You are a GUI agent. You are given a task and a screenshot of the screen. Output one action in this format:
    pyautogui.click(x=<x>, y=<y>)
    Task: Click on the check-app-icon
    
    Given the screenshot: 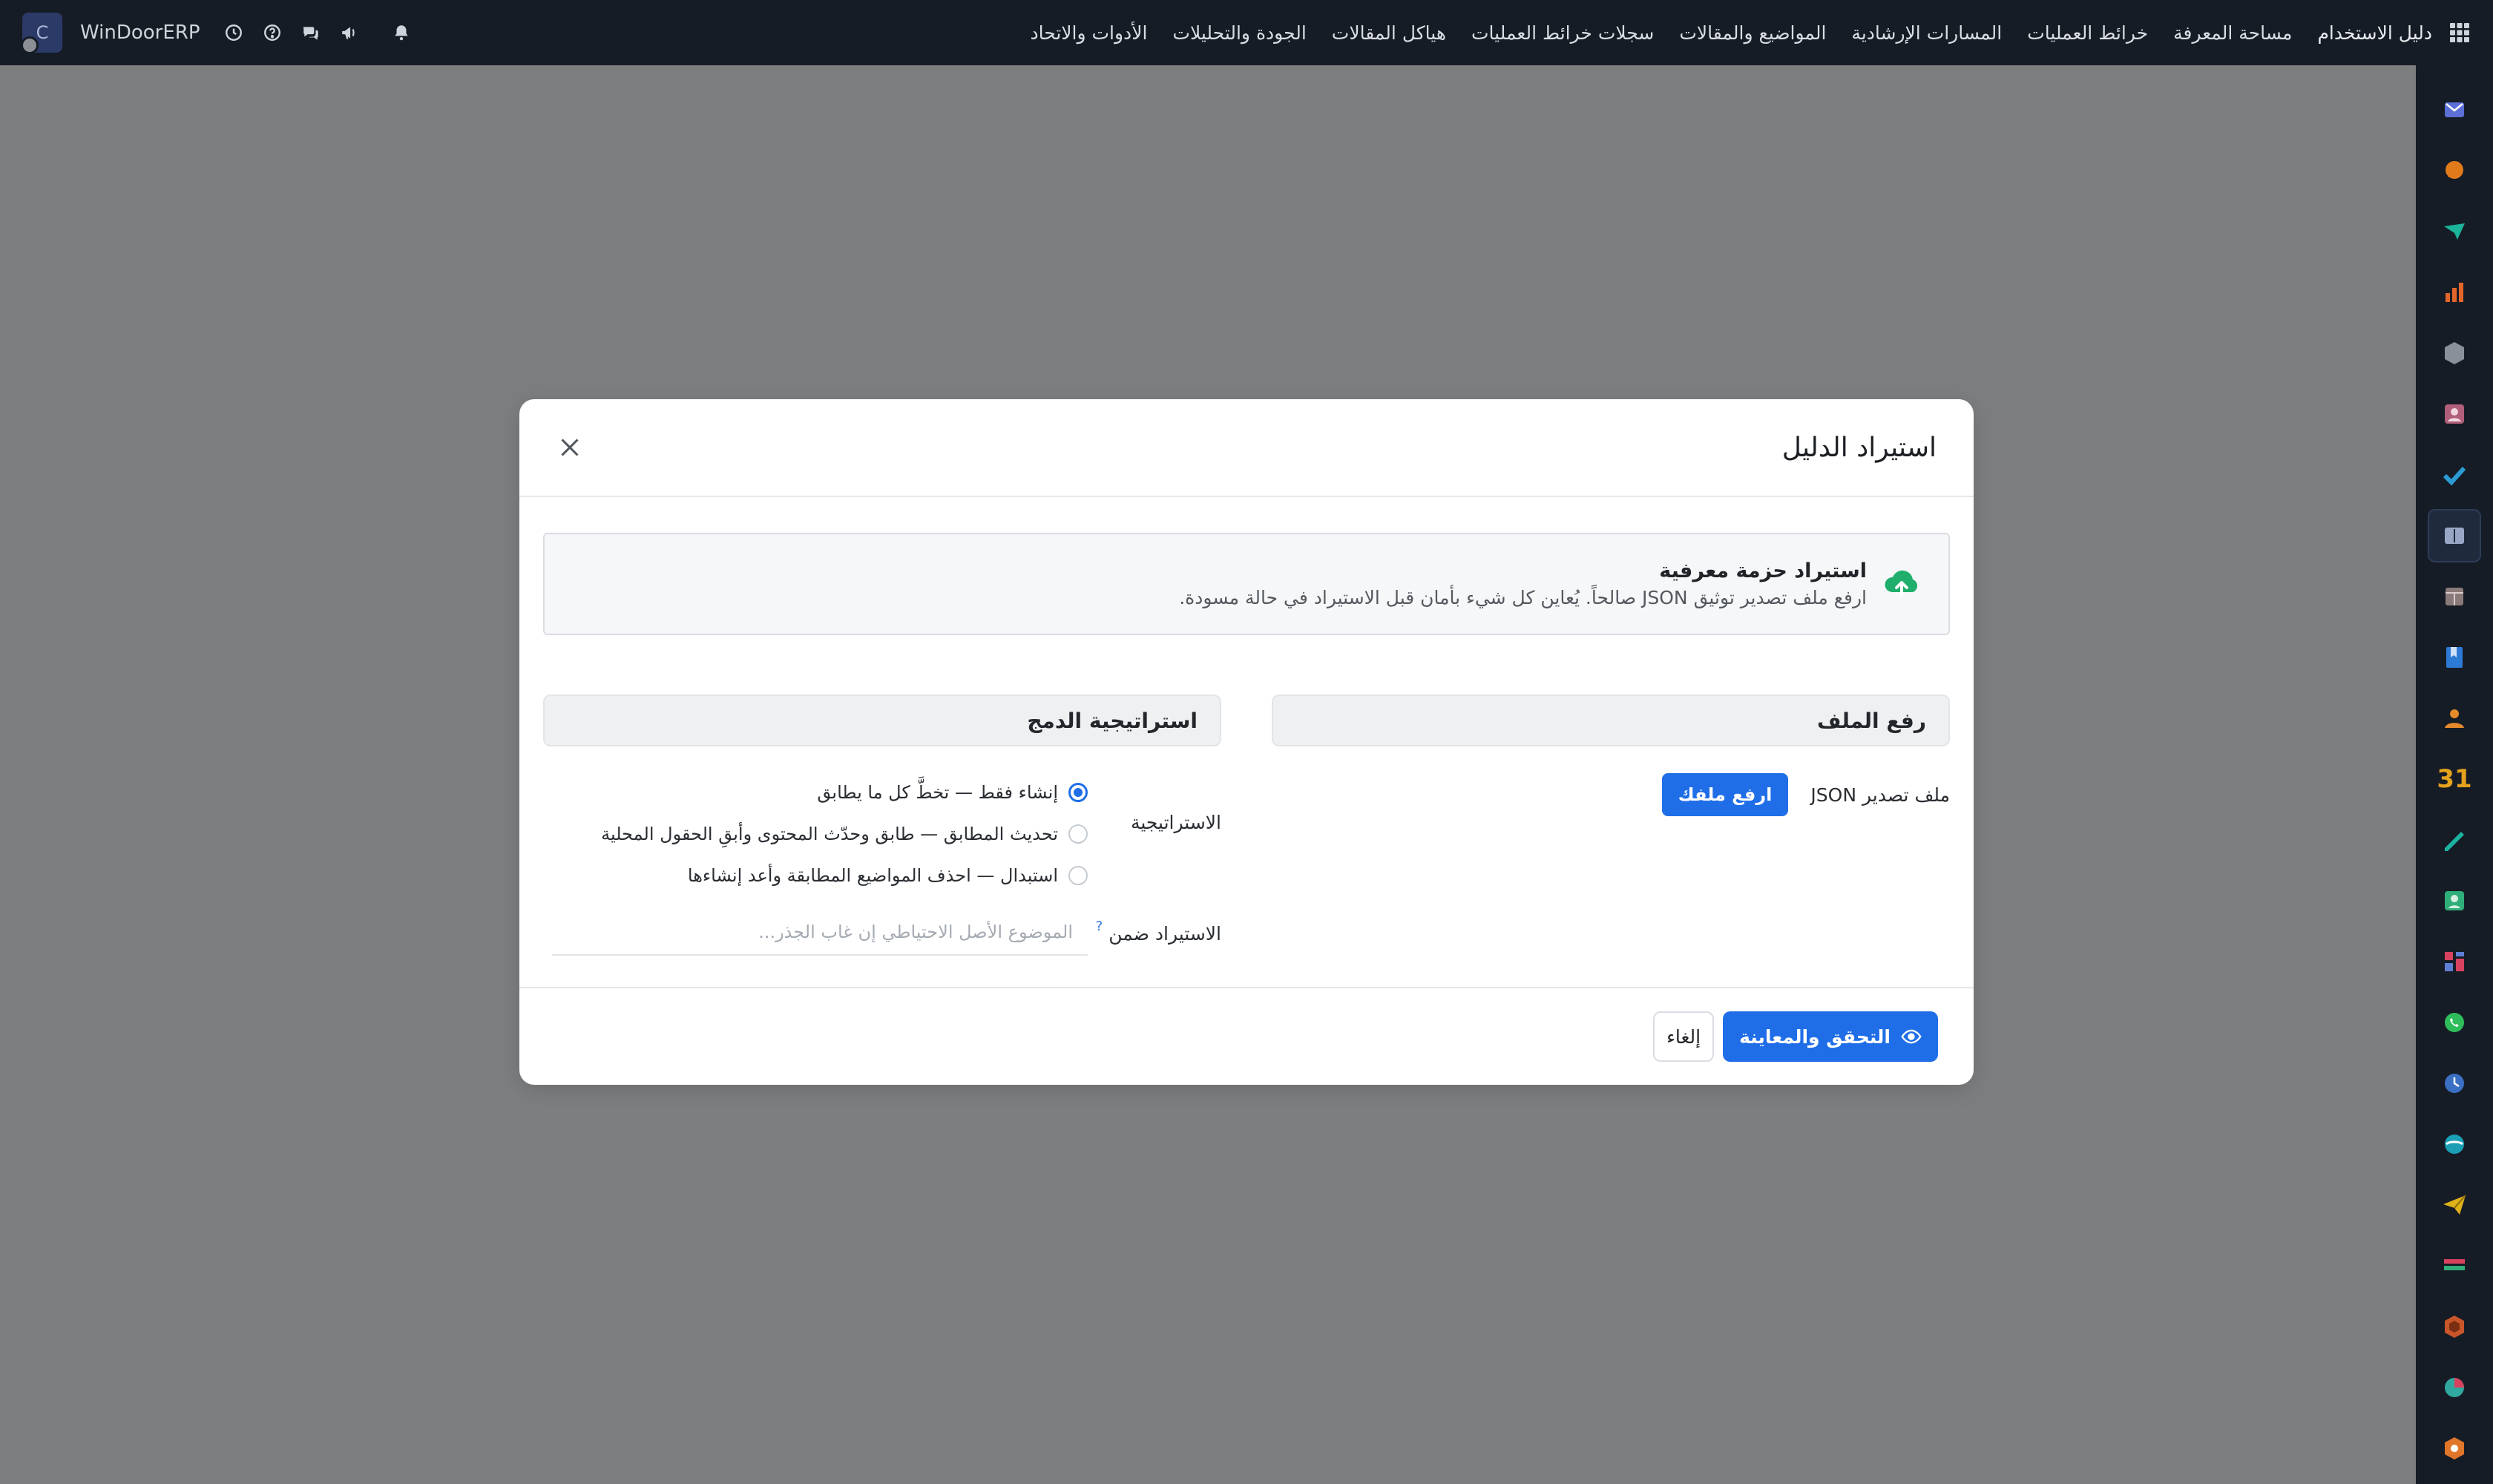 What is the action you would take?
    pyautogui.click(x=2454, y=475)
    